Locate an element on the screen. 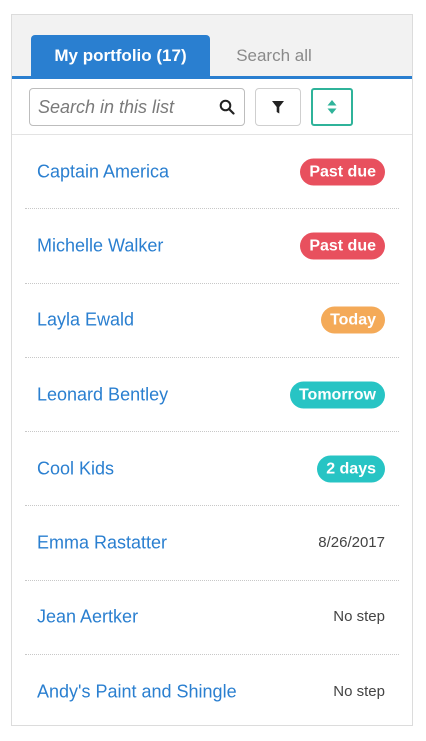 Image resolution: width=426 pixels, height=741 pixels. list-item: Andy's Paint and Shingle No step is located at coordinates (212, 692).